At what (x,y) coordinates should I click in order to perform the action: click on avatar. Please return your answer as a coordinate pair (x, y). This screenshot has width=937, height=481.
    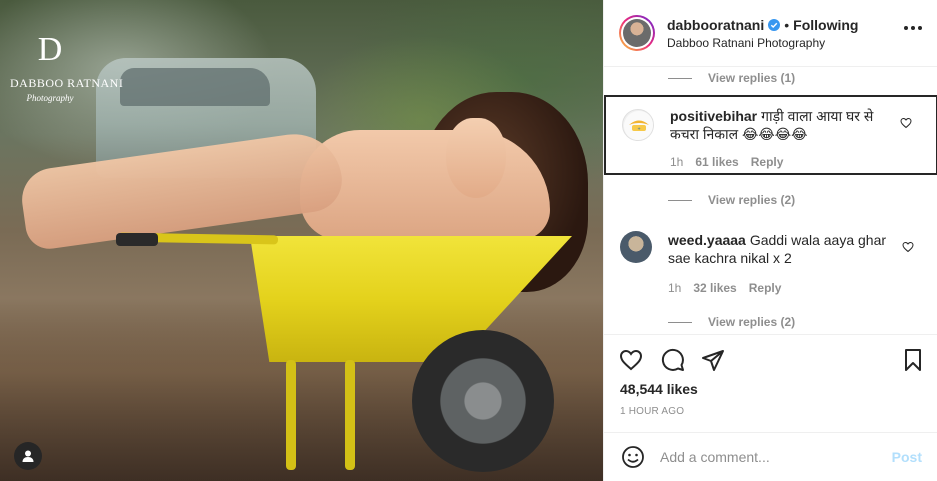
    Looking at the image, I should click on (637, 33).